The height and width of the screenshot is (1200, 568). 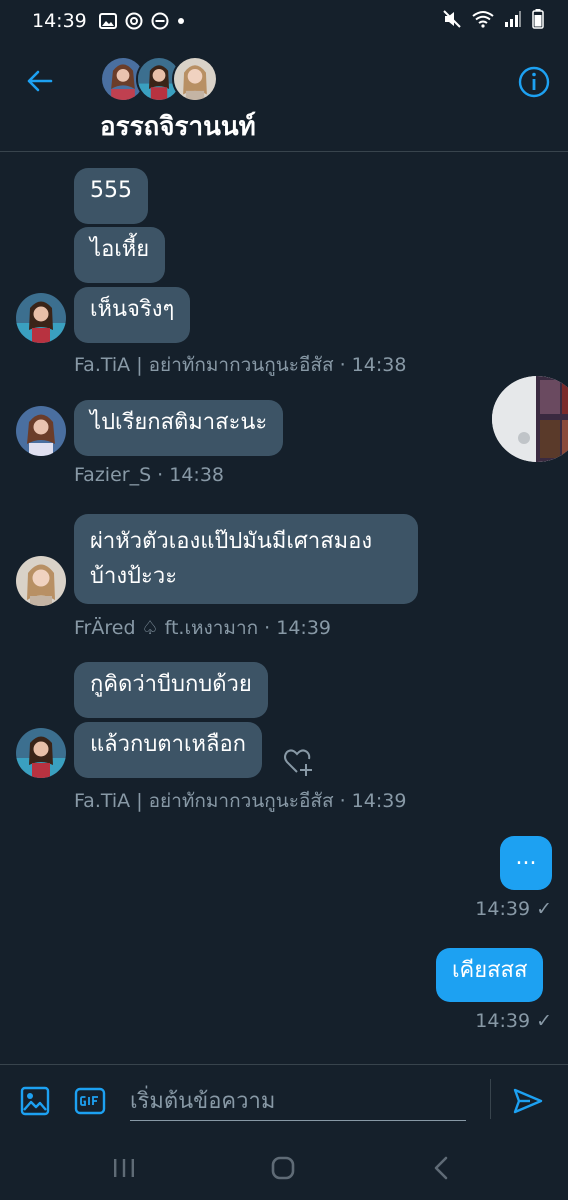 I want to click on add-reaction-button, so click(x=299, y=762).